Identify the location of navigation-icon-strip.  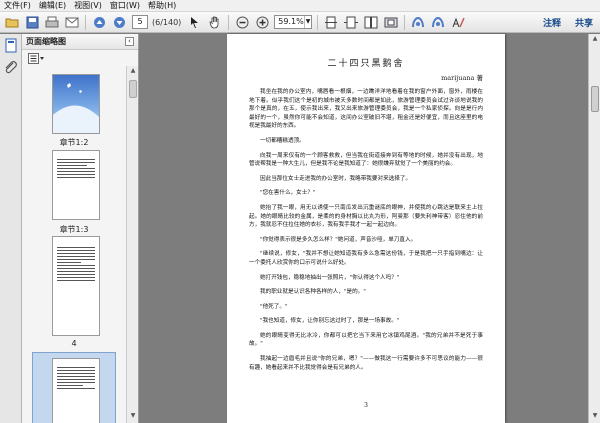
(11, 228).